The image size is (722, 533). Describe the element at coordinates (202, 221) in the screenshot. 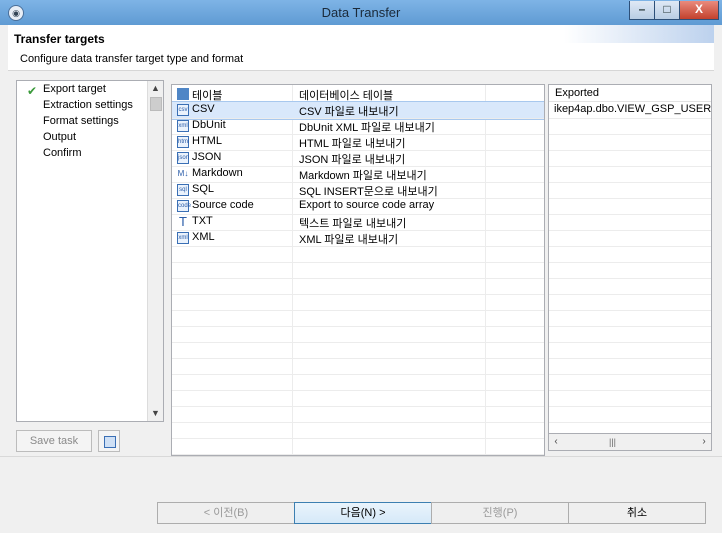

I see `row-name: TXT` at that location.